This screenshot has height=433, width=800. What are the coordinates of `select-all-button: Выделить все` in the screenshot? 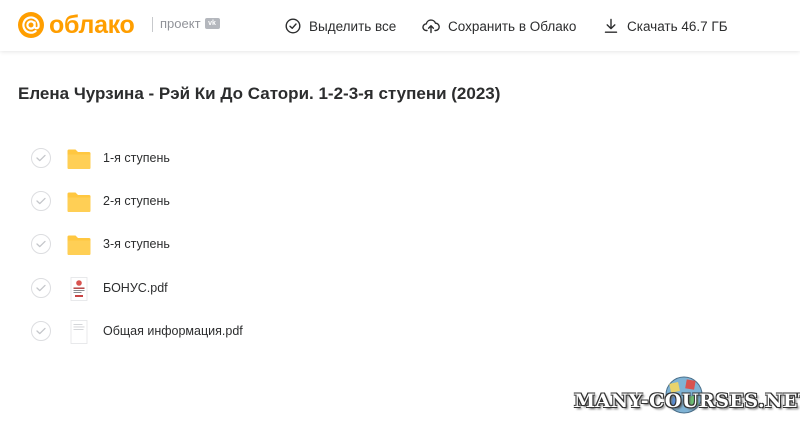 It's located at (340, 26).